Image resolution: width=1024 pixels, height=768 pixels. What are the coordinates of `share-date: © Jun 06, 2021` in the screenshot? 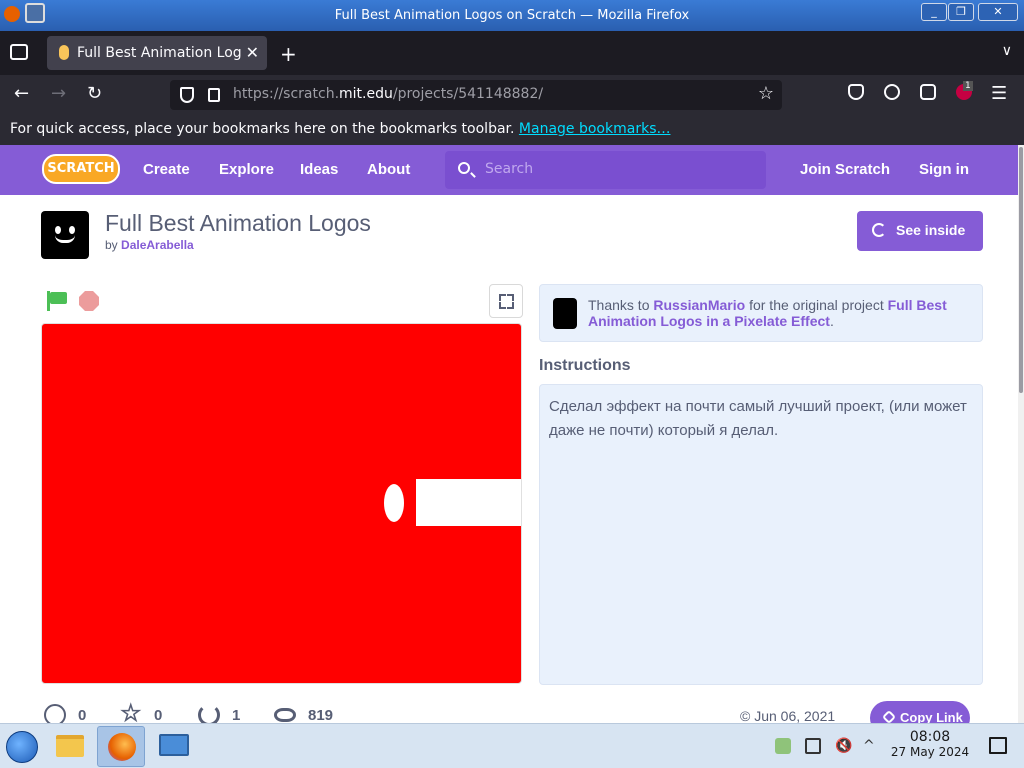 It's located at (788, 716).